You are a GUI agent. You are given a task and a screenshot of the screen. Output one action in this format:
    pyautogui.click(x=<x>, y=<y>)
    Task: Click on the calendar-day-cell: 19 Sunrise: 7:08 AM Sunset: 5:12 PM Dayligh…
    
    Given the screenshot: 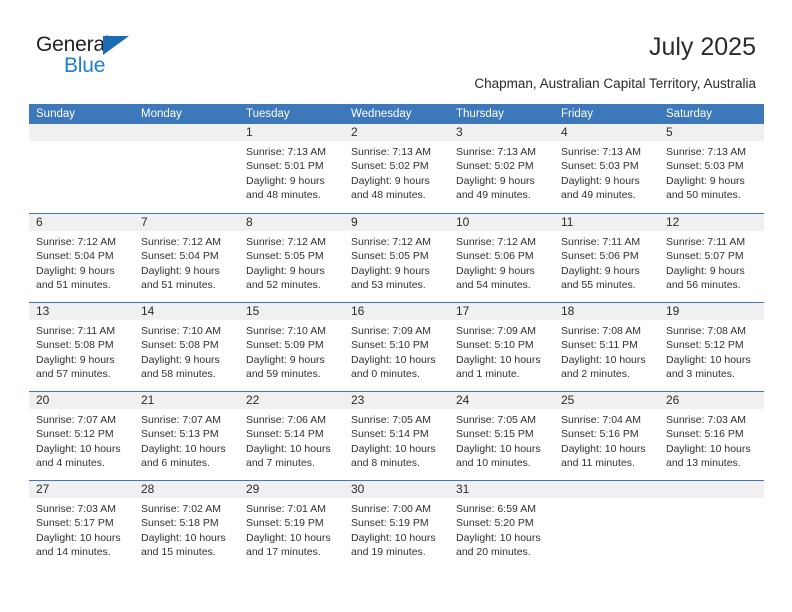 What is the action you would take?
    pyautogui.click(x=711, y=347)
    